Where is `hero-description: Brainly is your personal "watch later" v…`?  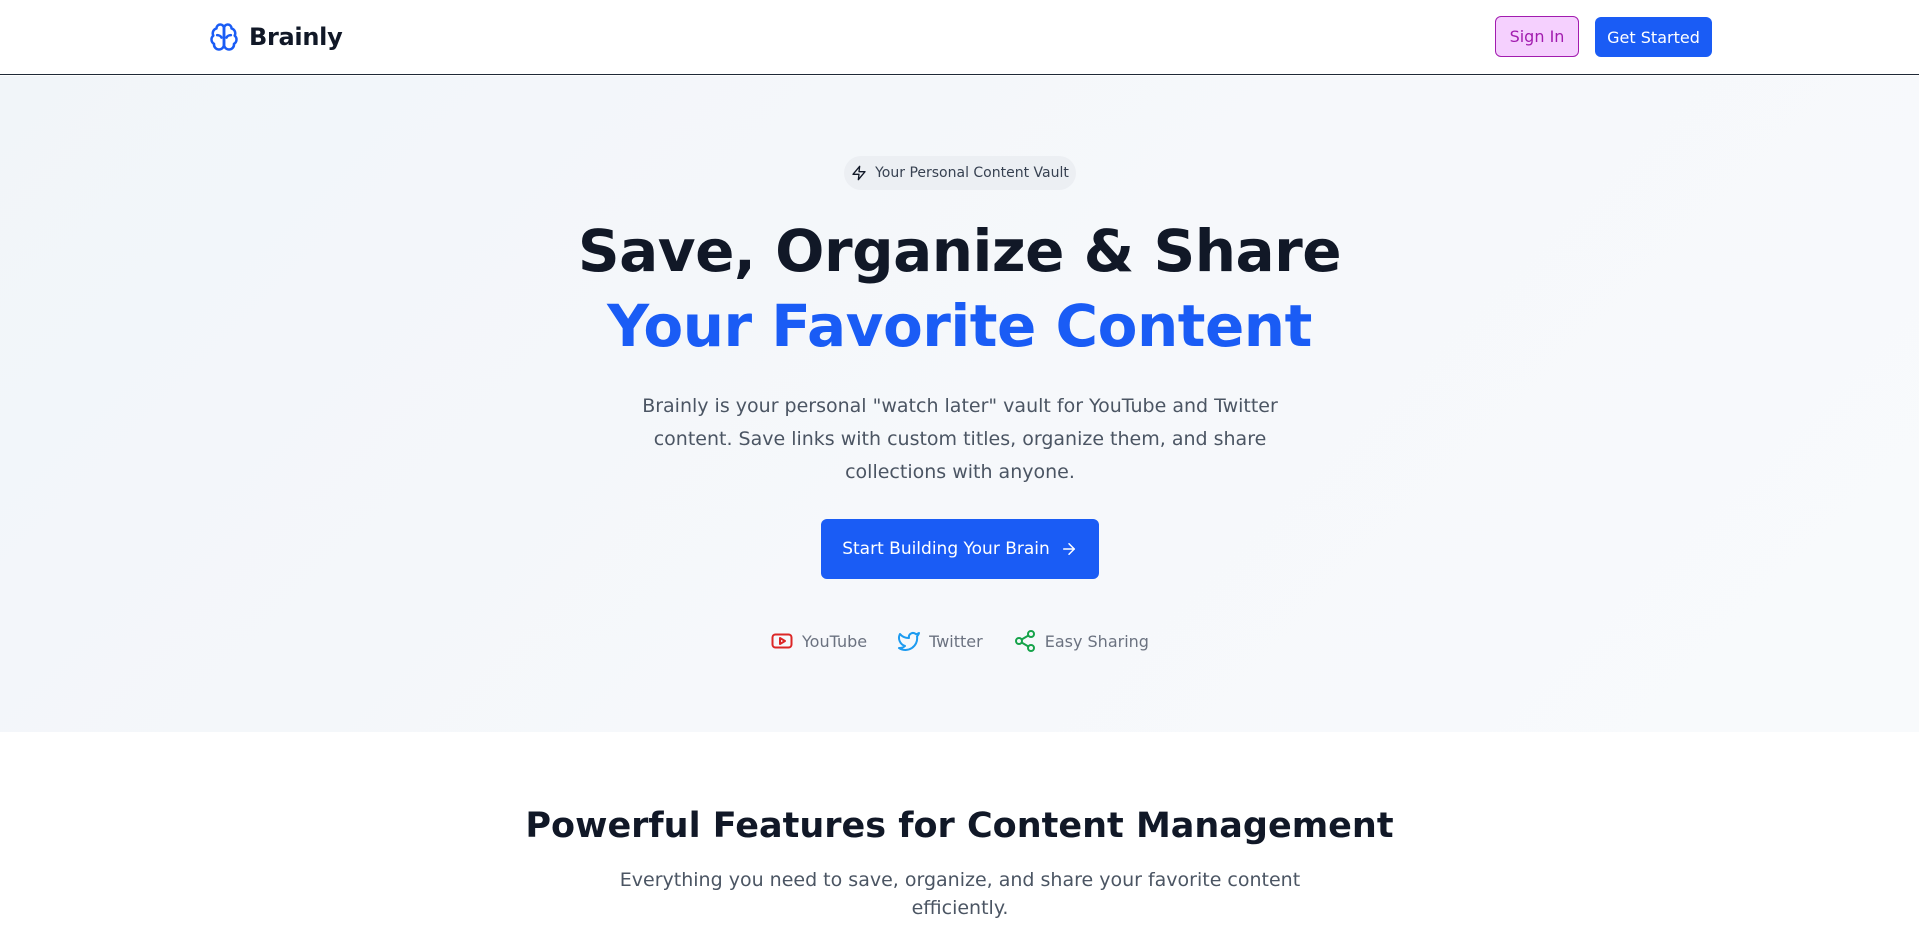
hero-description: Brainly is your personal "watch later" v… is located at coordinates (960, 439).